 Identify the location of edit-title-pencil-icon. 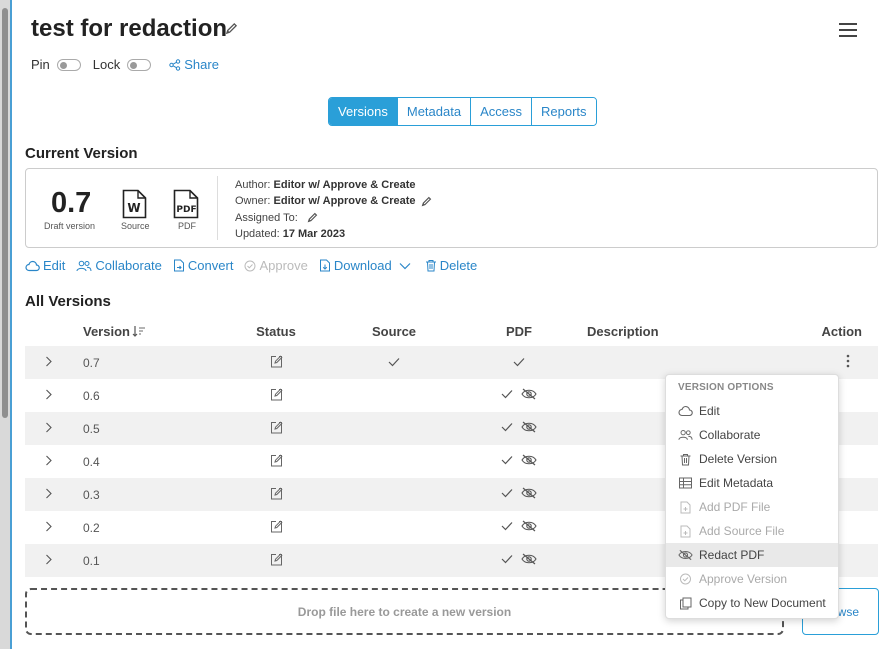
(231, 31).